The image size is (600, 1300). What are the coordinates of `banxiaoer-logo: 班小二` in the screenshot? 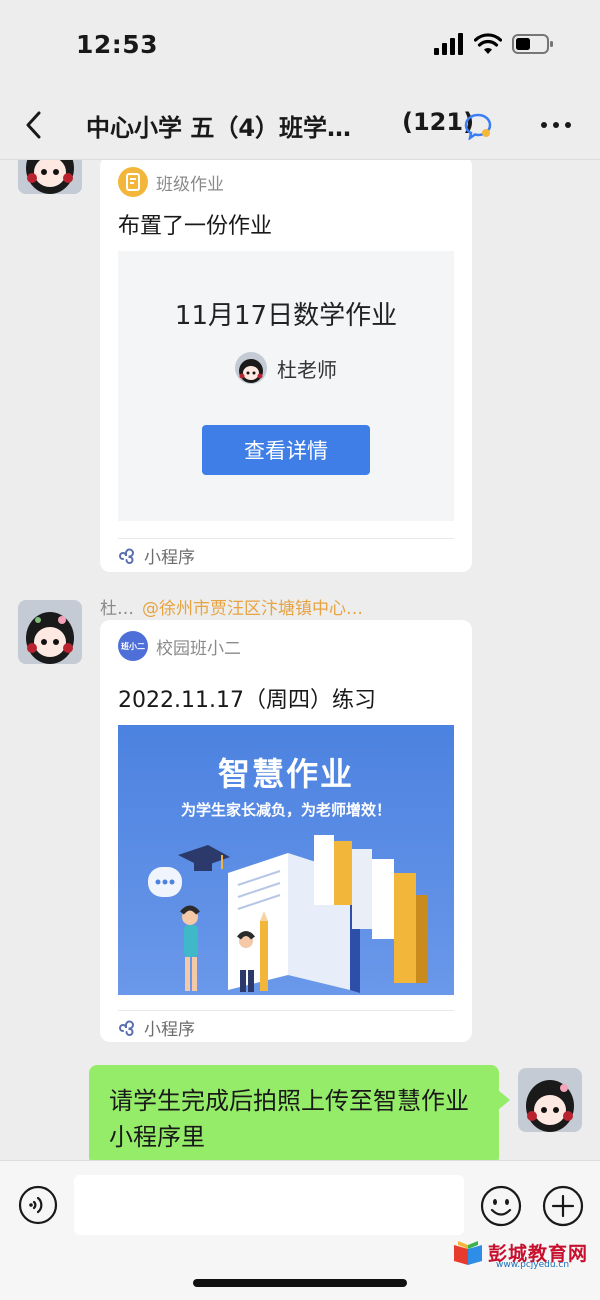 It's located at (133, 646).